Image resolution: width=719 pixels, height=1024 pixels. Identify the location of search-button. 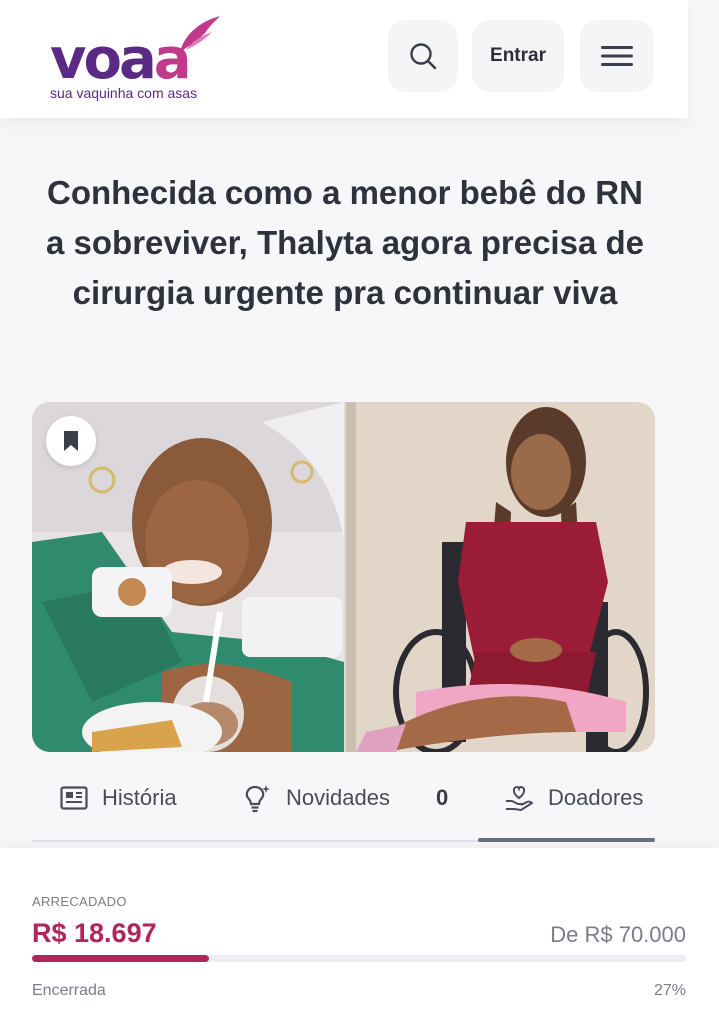
(423, 56).